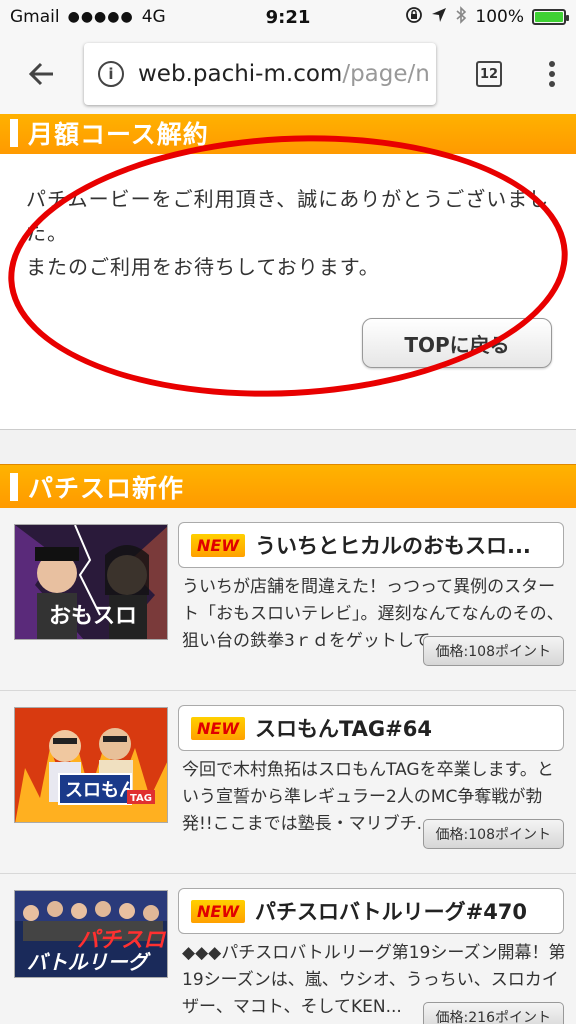  I want to click on more-vert-icon, so click(552, 74).